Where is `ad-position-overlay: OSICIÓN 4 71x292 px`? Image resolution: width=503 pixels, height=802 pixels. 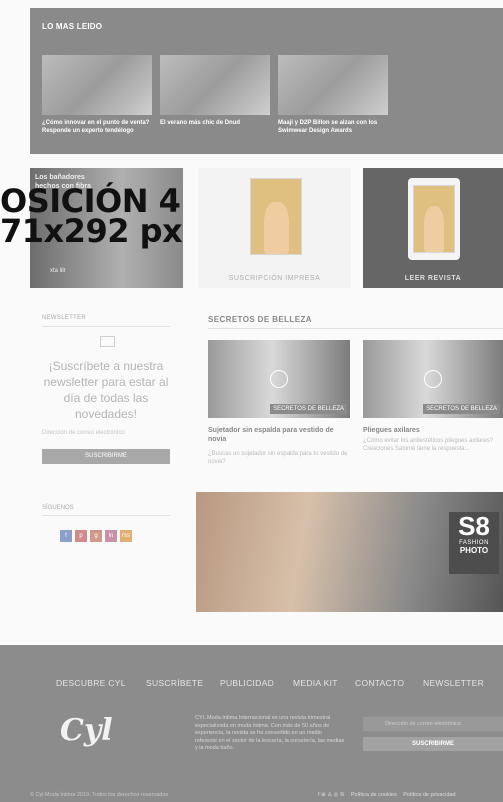
ad-position-overlay: OSICIÓN 4 71x292 px is located at coordinates (91, 216).